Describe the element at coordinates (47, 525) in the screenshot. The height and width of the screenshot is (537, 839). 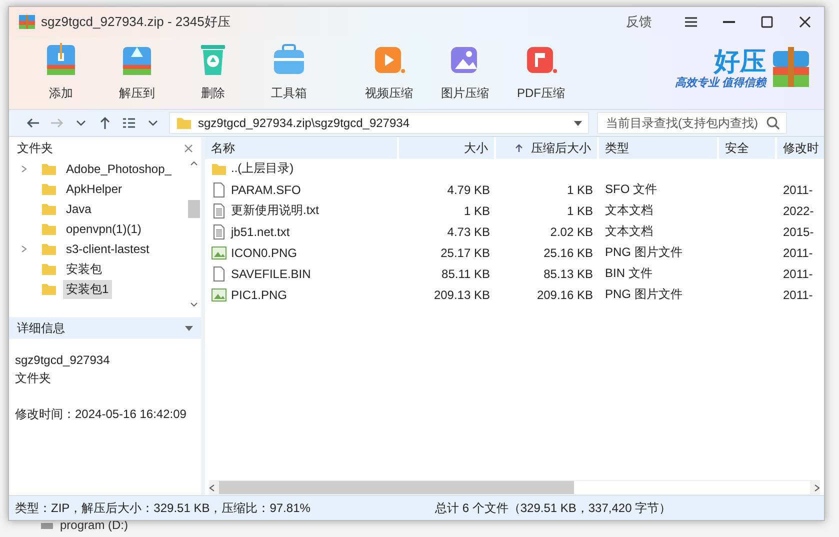
I see `drive-icon` at that location.